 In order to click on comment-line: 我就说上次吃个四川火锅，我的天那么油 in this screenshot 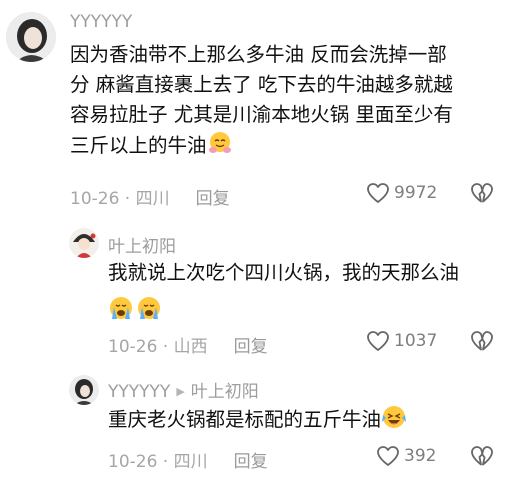, I will do `click(284, 272)`.